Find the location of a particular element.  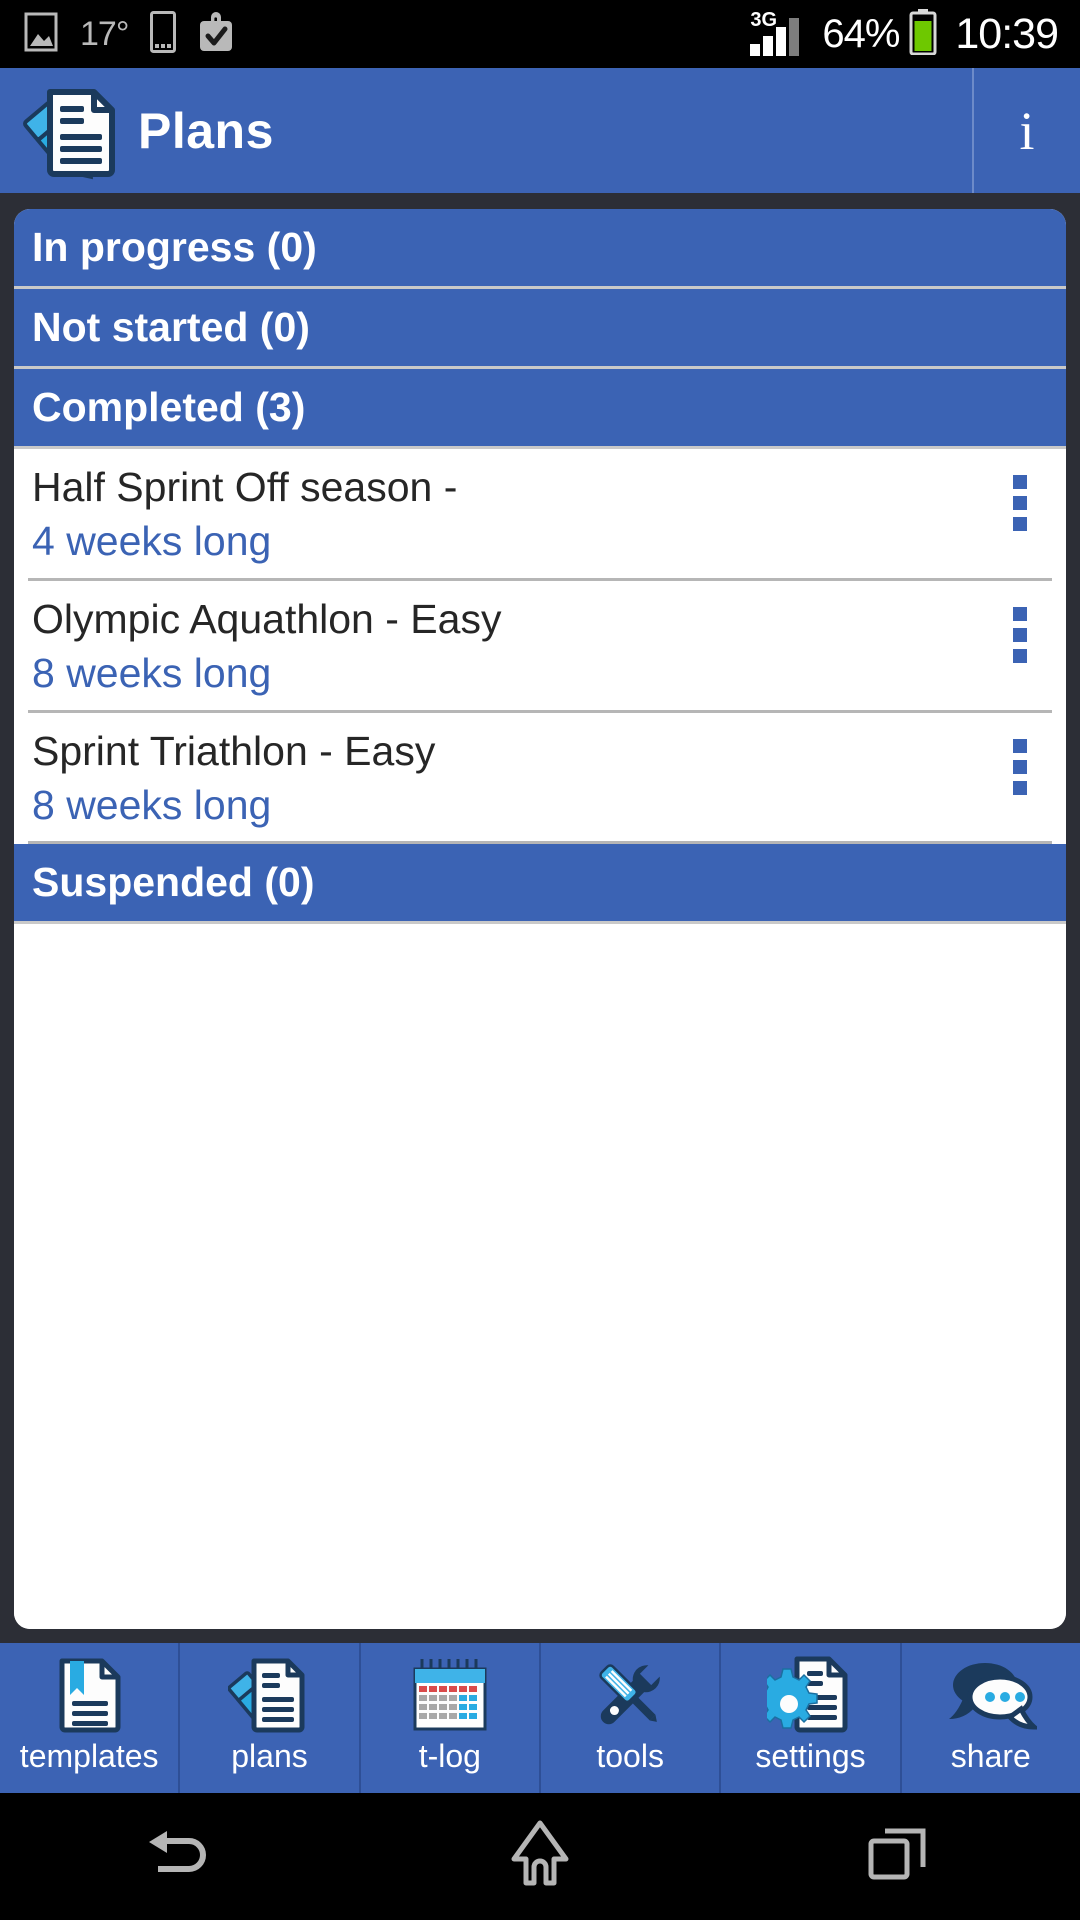

tab-plans: plans is located at coordinates (270, 1718).